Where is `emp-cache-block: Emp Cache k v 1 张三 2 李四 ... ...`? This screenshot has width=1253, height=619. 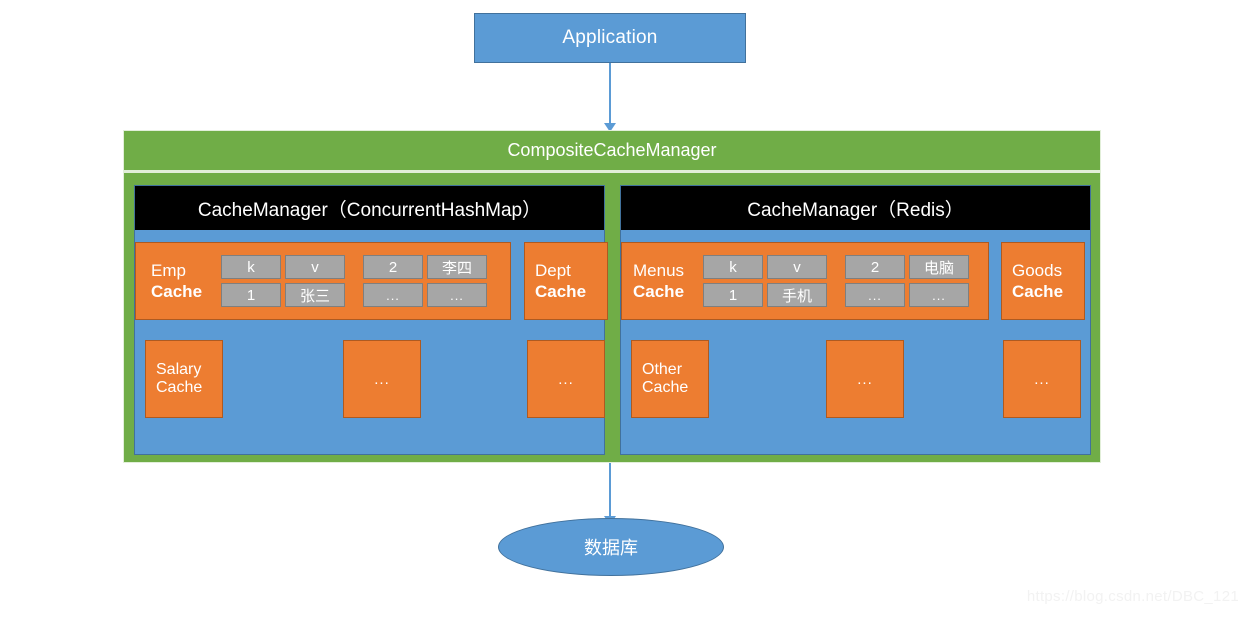 emp-cache-block: Emp Cache k v 1 张三 2 李四 ... ... is located at coordinates (323, 281).